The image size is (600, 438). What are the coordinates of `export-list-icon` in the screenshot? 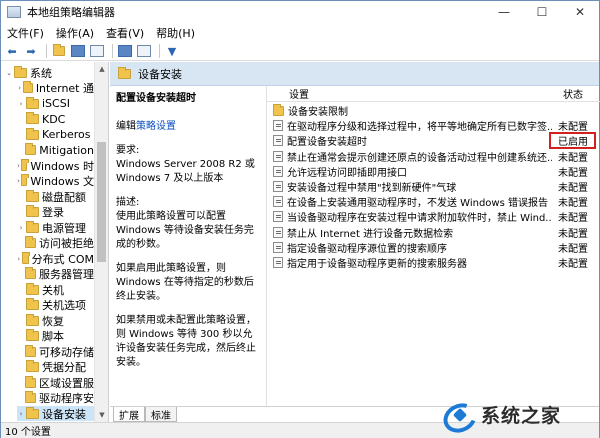 It's located at (97, 51).